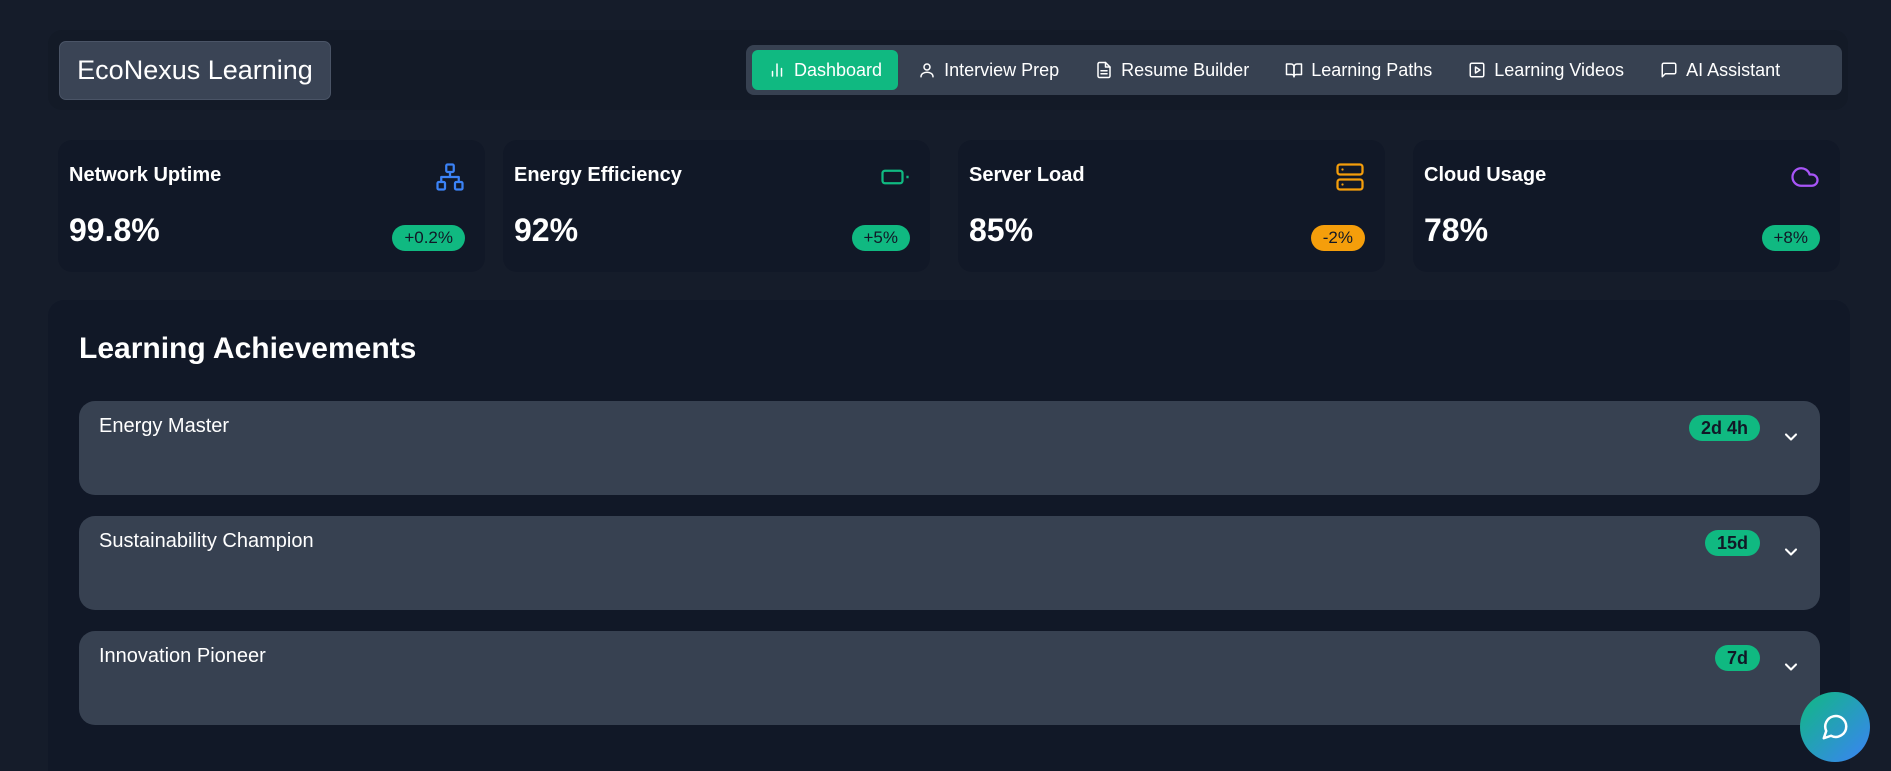  Describe the element at coordinates (195, 70) in the screenshot. I see `brand-logo: EcoNexus Learning` at that location.